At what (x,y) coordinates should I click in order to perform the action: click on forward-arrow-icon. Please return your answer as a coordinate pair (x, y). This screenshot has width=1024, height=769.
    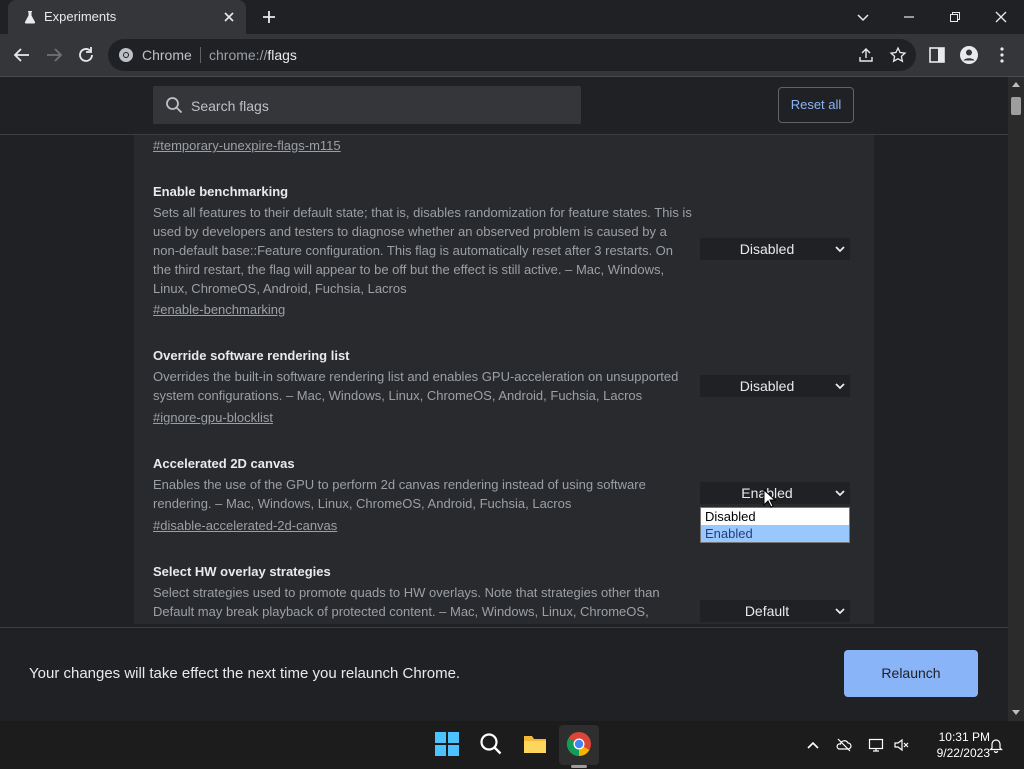
    Looking at the image, I should click on (54, 55).